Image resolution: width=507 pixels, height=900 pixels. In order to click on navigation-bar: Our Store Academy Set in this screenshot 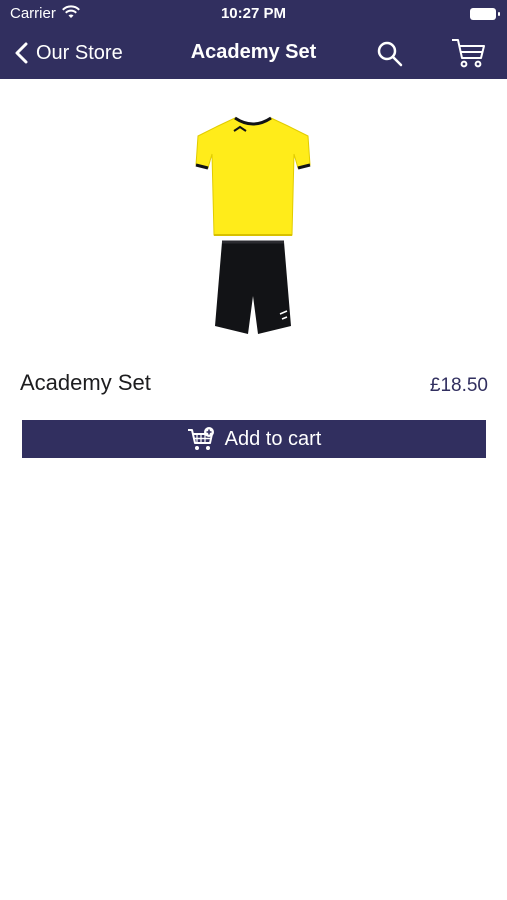, I will do `click(253, 53)`.